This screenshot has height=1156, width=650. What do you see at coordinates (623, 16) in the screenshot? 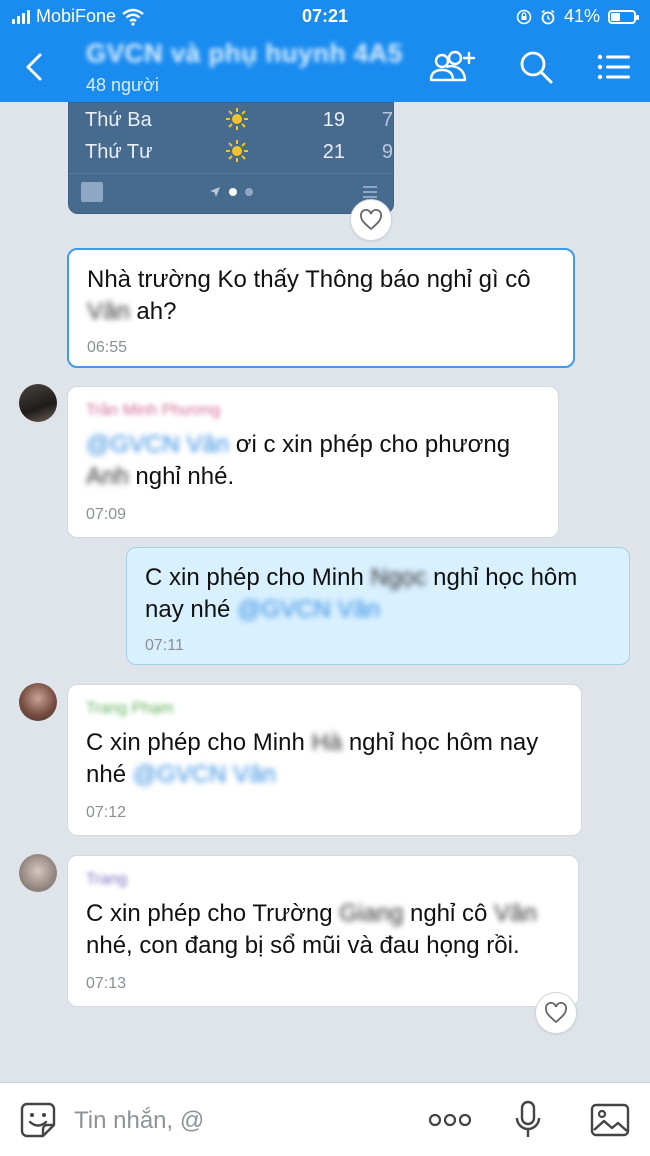
I see `battery-icon` at bounding box center [623, 16].